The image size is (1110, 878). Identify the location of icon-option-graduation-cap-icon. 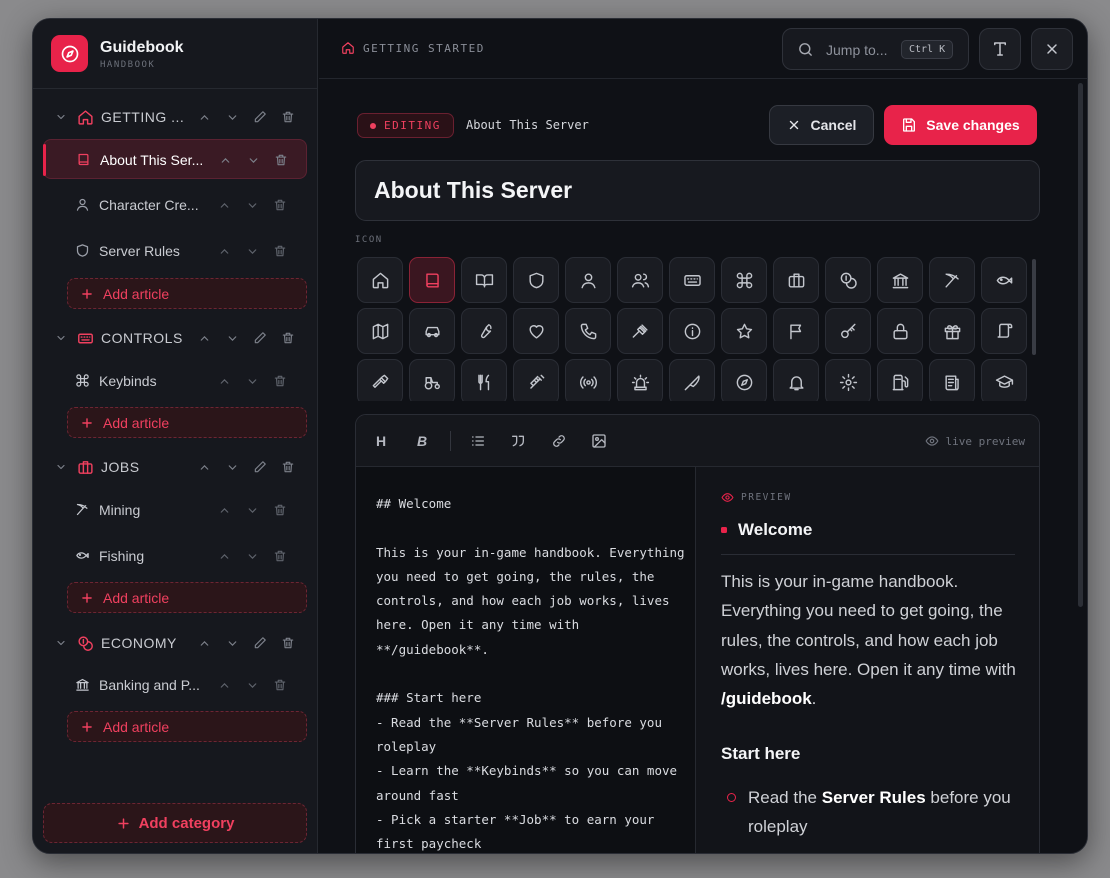
(1004, 380).